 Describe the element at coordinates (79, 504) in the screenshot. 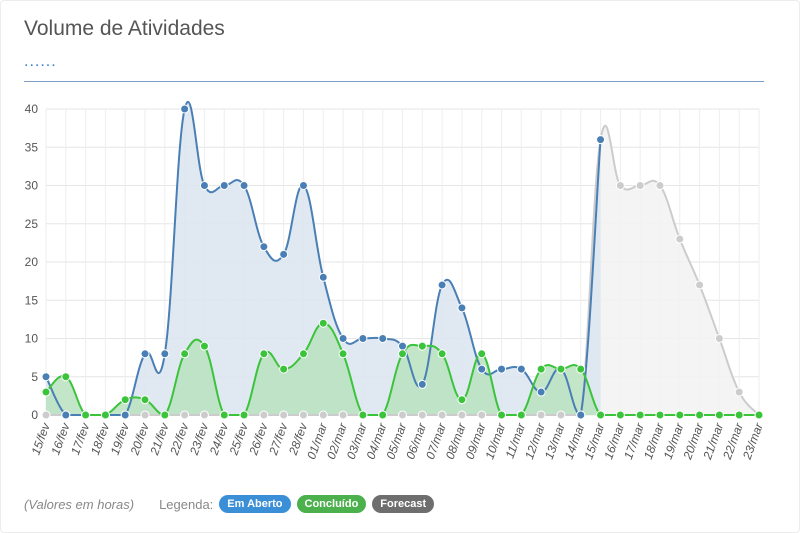

I see `units-note: (Valores em horas)` at that location.